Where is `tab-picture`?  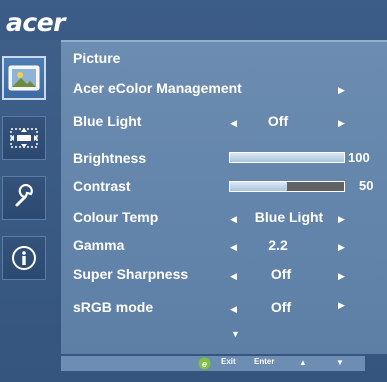
tab-picture is located at coordinates (24, 78).